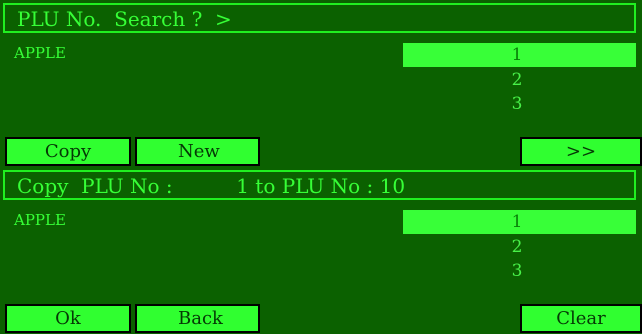  What do you see at coordinates (68, 318) in the screenshot?
I see `ok-button: Ok` at bounding box center [68, 318].